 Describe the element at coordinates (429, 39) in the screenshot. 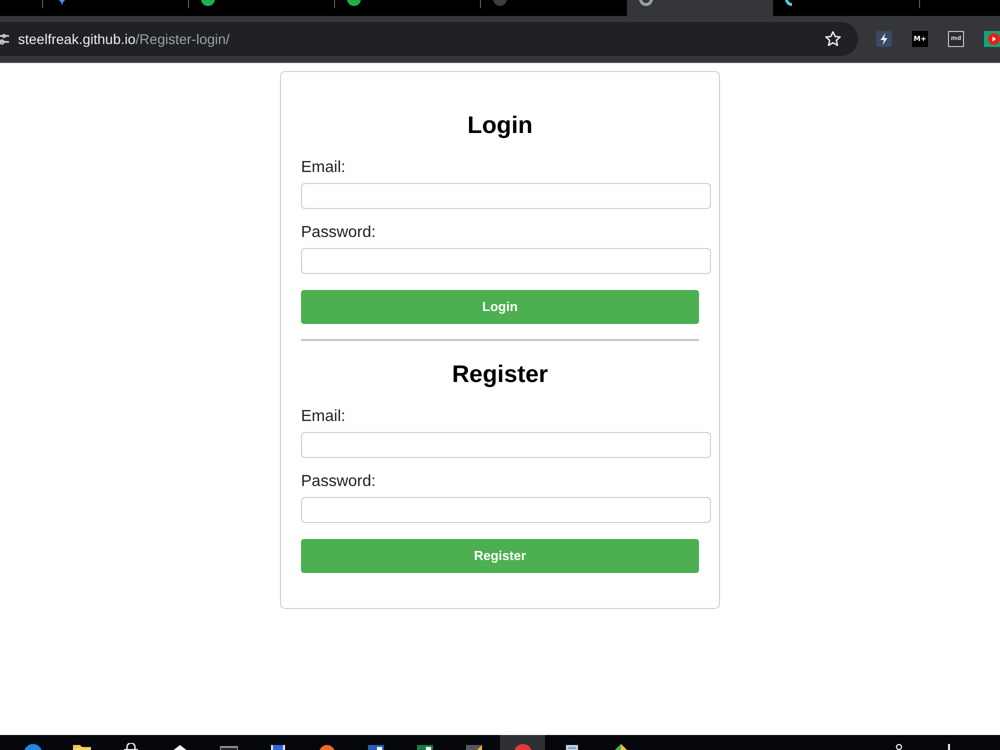

I see `address-bar: steelfreak.github.io/Register-login/` at that location.